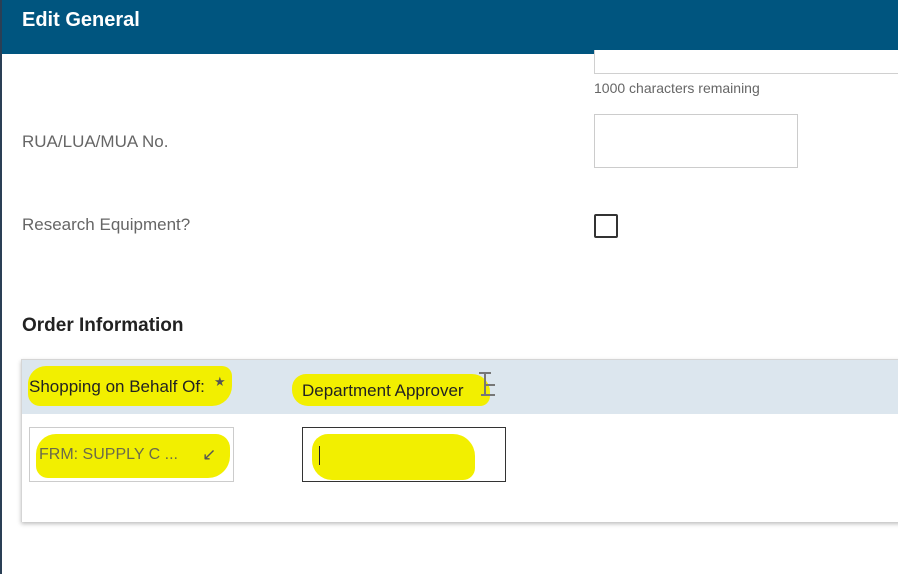  I want to click on rua-input, so click(696, 141).